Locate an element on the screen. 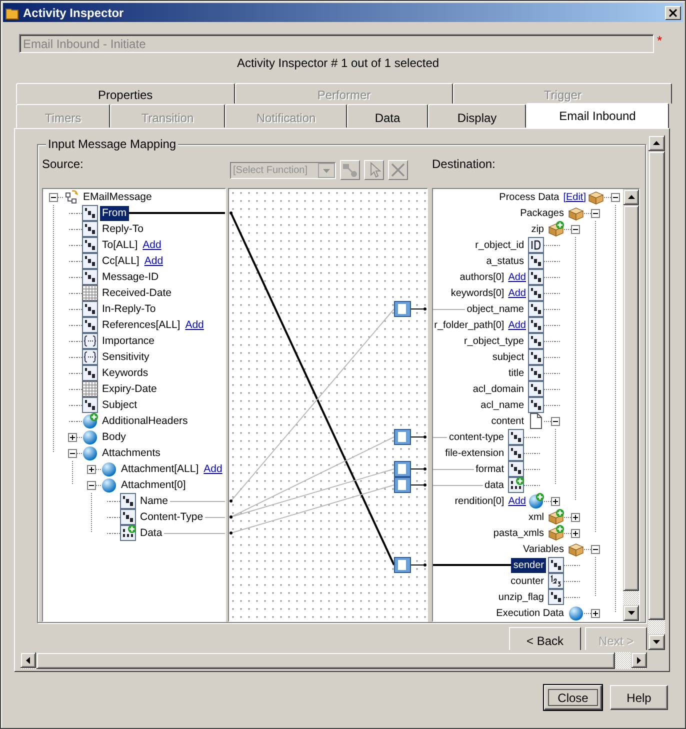  tree-item: Attachment[0] is located at coordinates (153, 485).